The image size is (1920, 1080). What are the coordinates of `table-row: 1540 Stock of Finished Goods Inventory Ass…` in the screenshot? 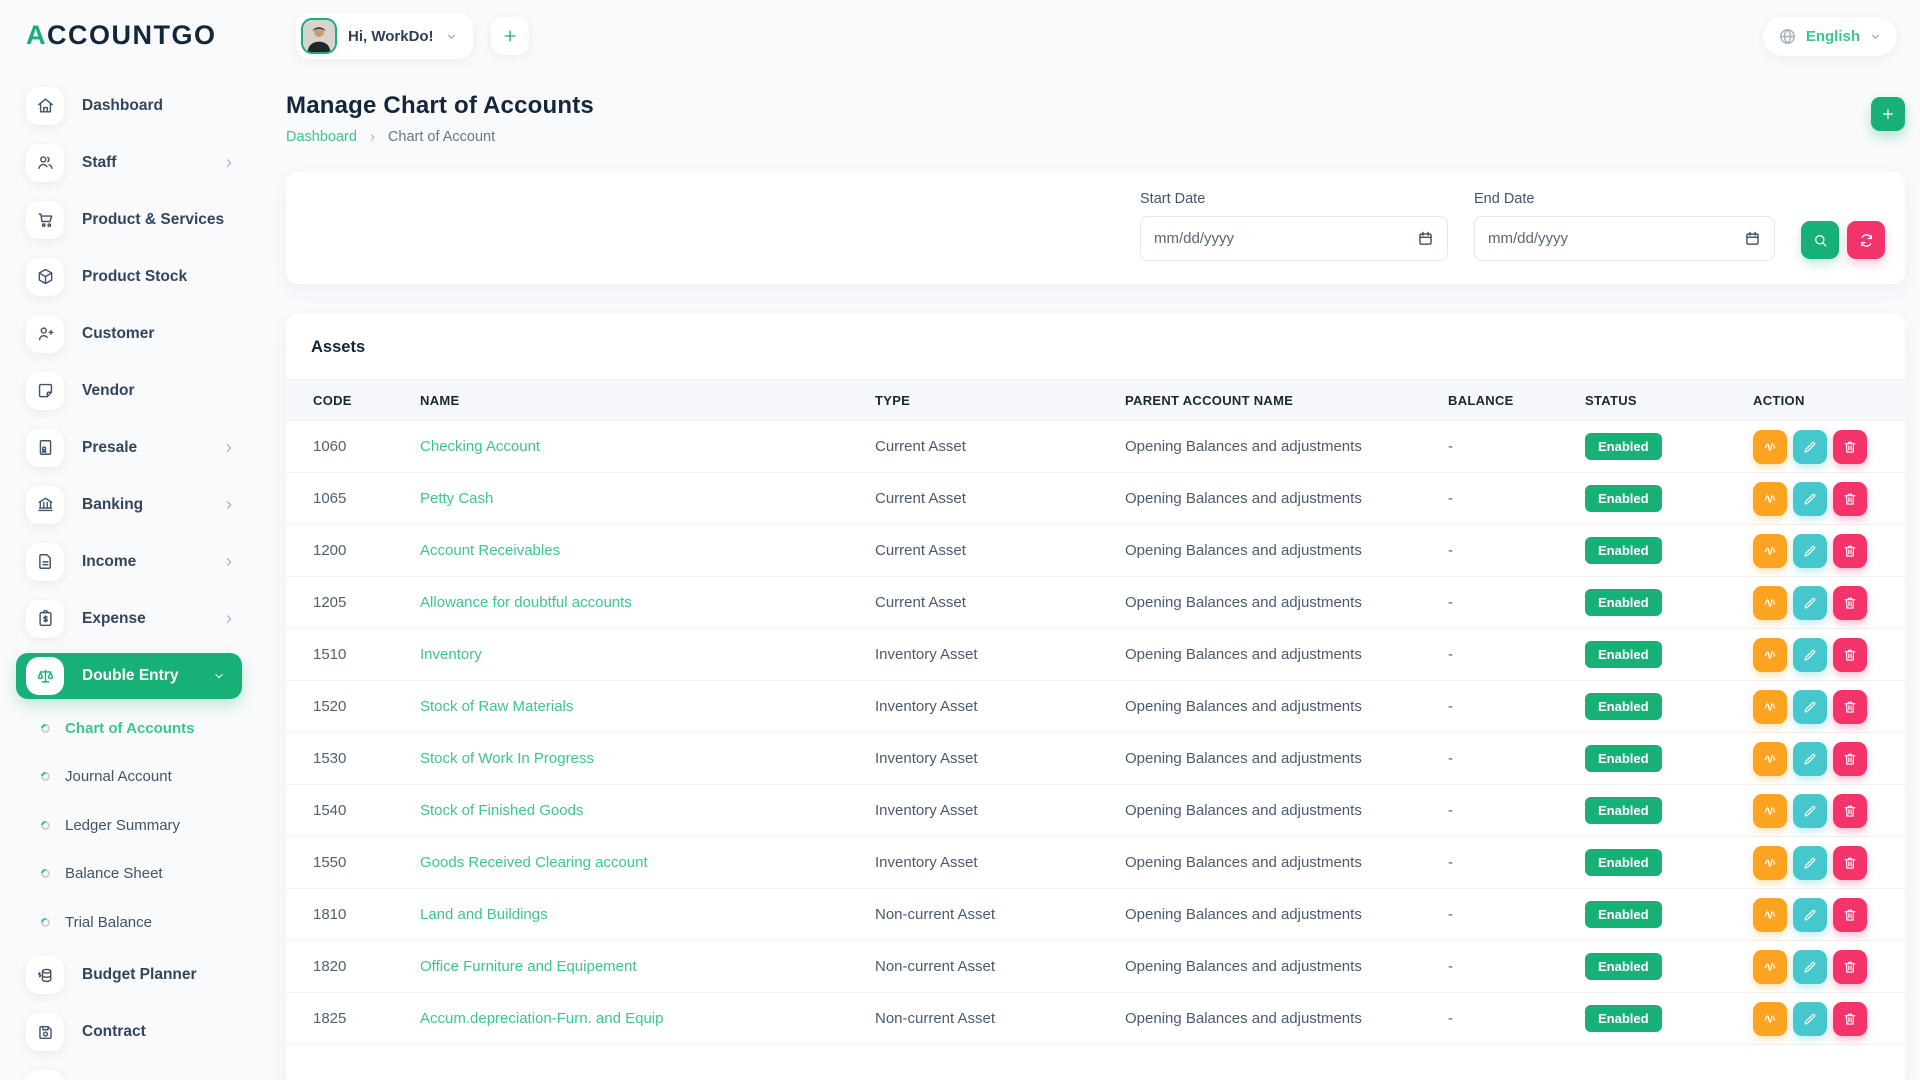 It's located at (1095, 811).